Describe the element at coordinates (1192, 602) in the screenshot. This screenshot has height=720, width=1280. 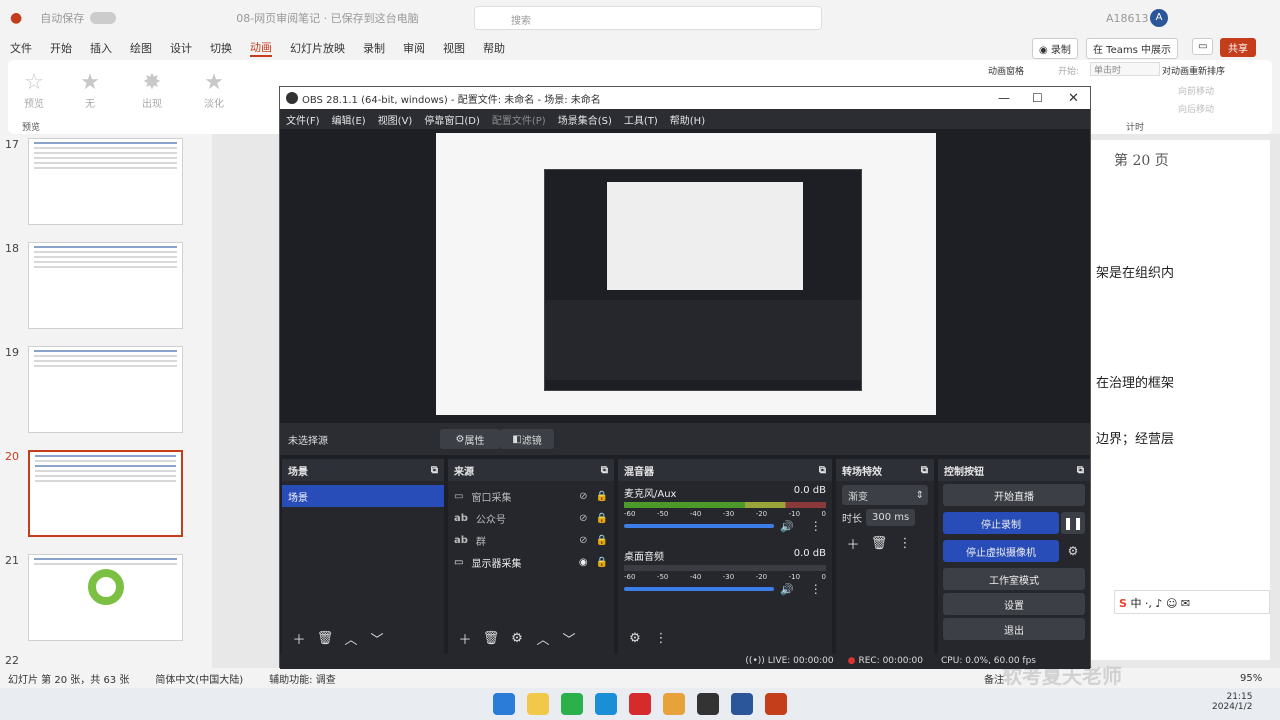
I see `ime-toolbar: S 中 ·, ♪ ☺ ✉` at that location.